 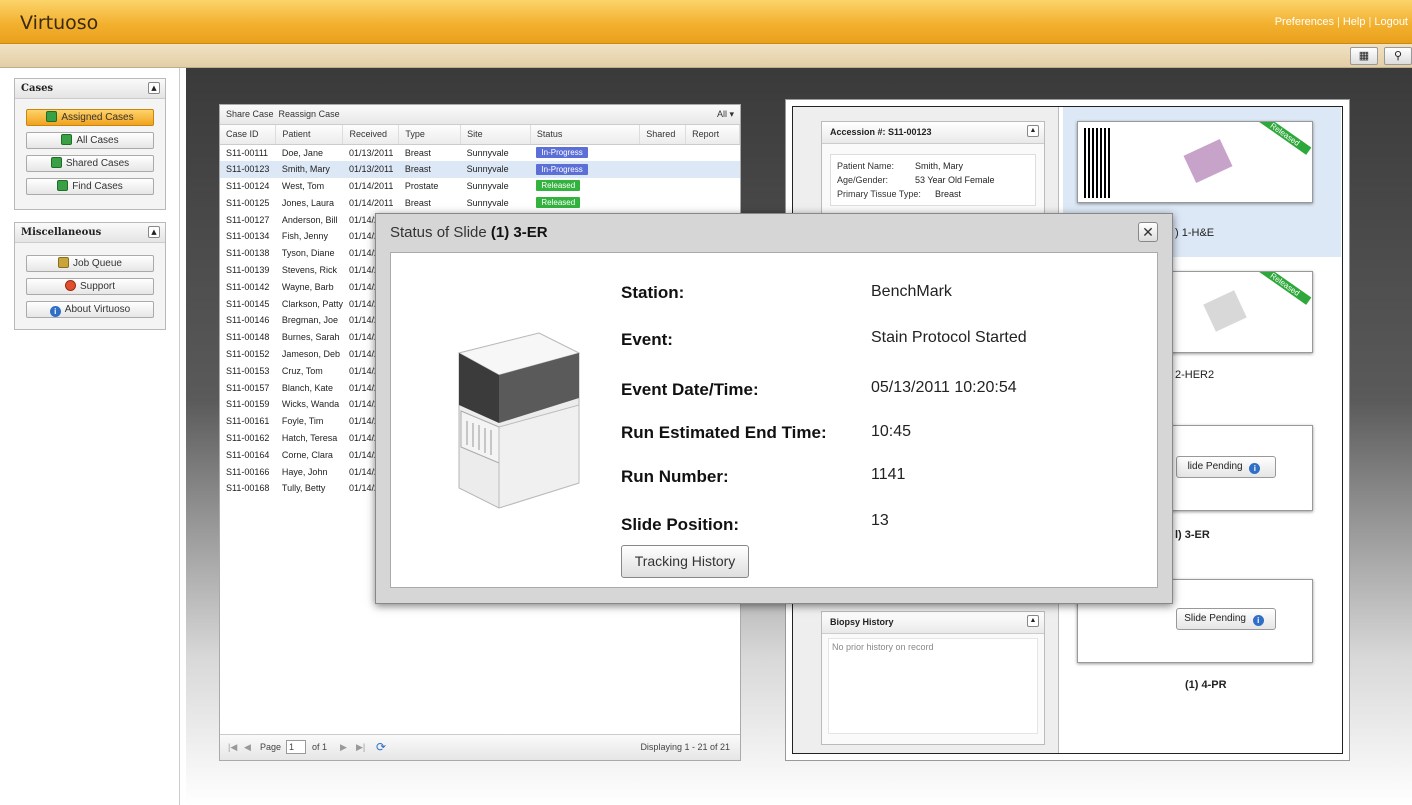 I want to click on column-header: Report, so click(x=712, y=135).